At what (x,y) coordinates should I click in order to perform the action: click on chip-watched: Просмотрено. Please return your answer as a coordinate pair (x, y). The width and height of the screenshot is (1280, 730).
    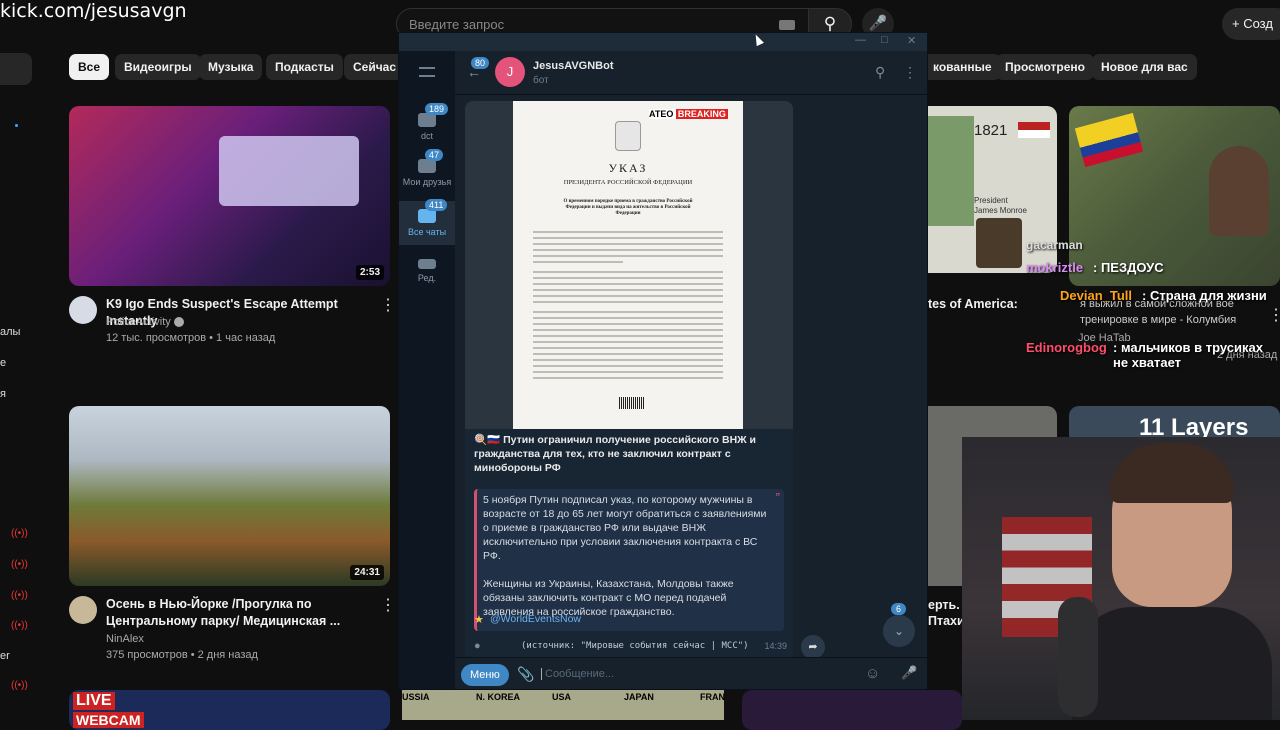
    Looking at the image, I should click on (1045, 67).